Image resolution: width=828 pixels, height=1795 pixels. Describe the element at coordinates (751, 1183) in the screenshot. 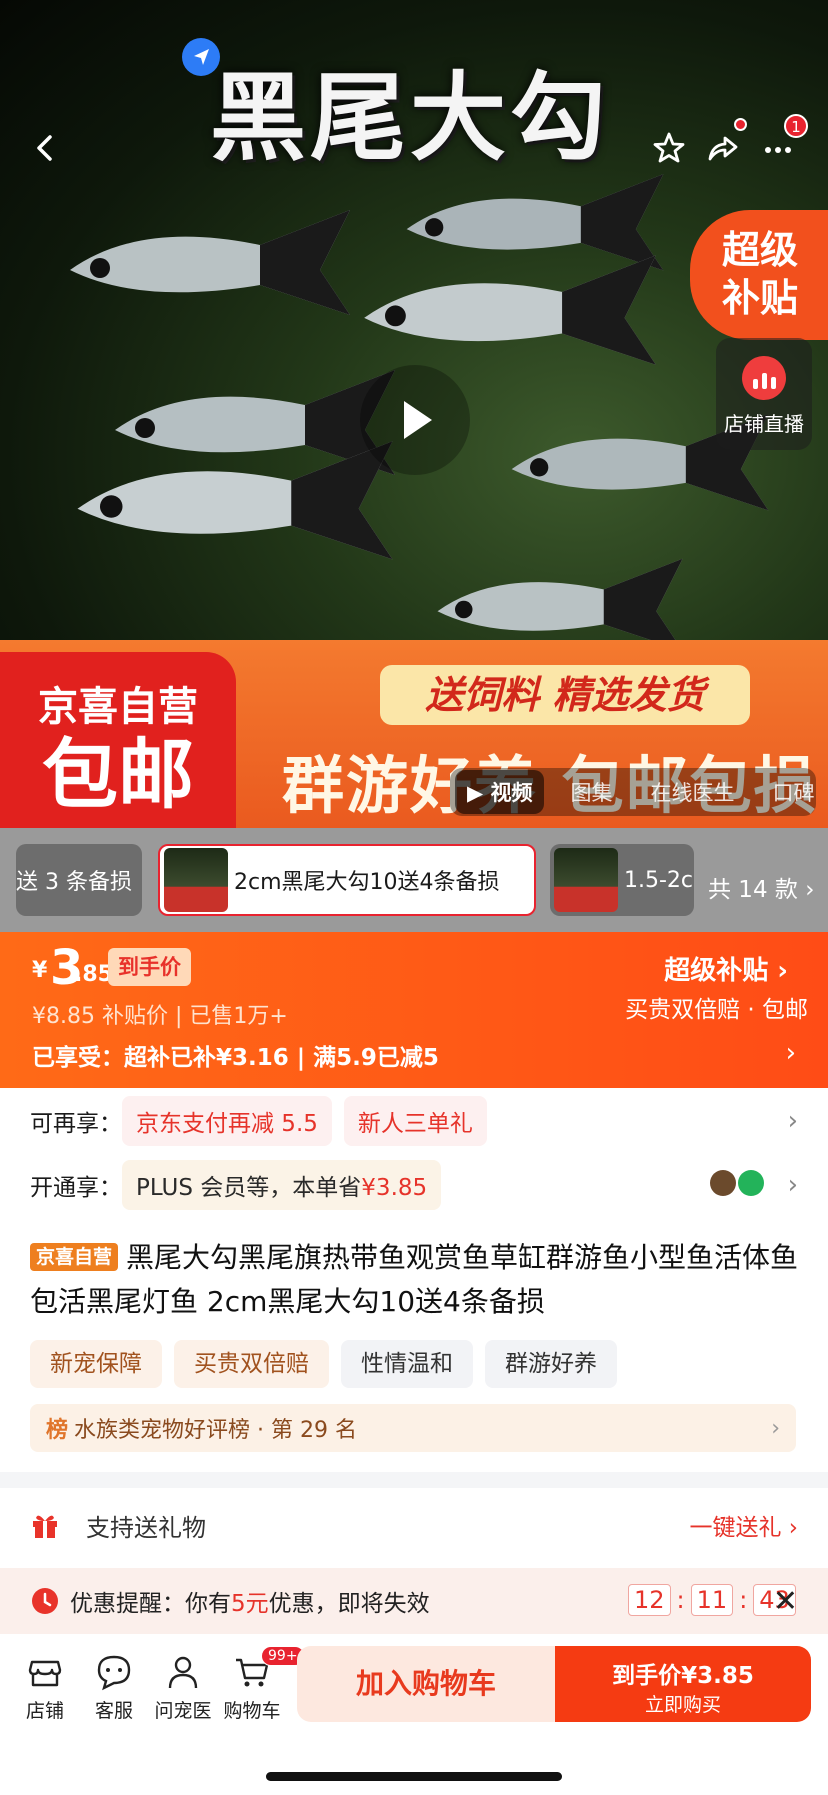

I see `bag-icon` at that location.